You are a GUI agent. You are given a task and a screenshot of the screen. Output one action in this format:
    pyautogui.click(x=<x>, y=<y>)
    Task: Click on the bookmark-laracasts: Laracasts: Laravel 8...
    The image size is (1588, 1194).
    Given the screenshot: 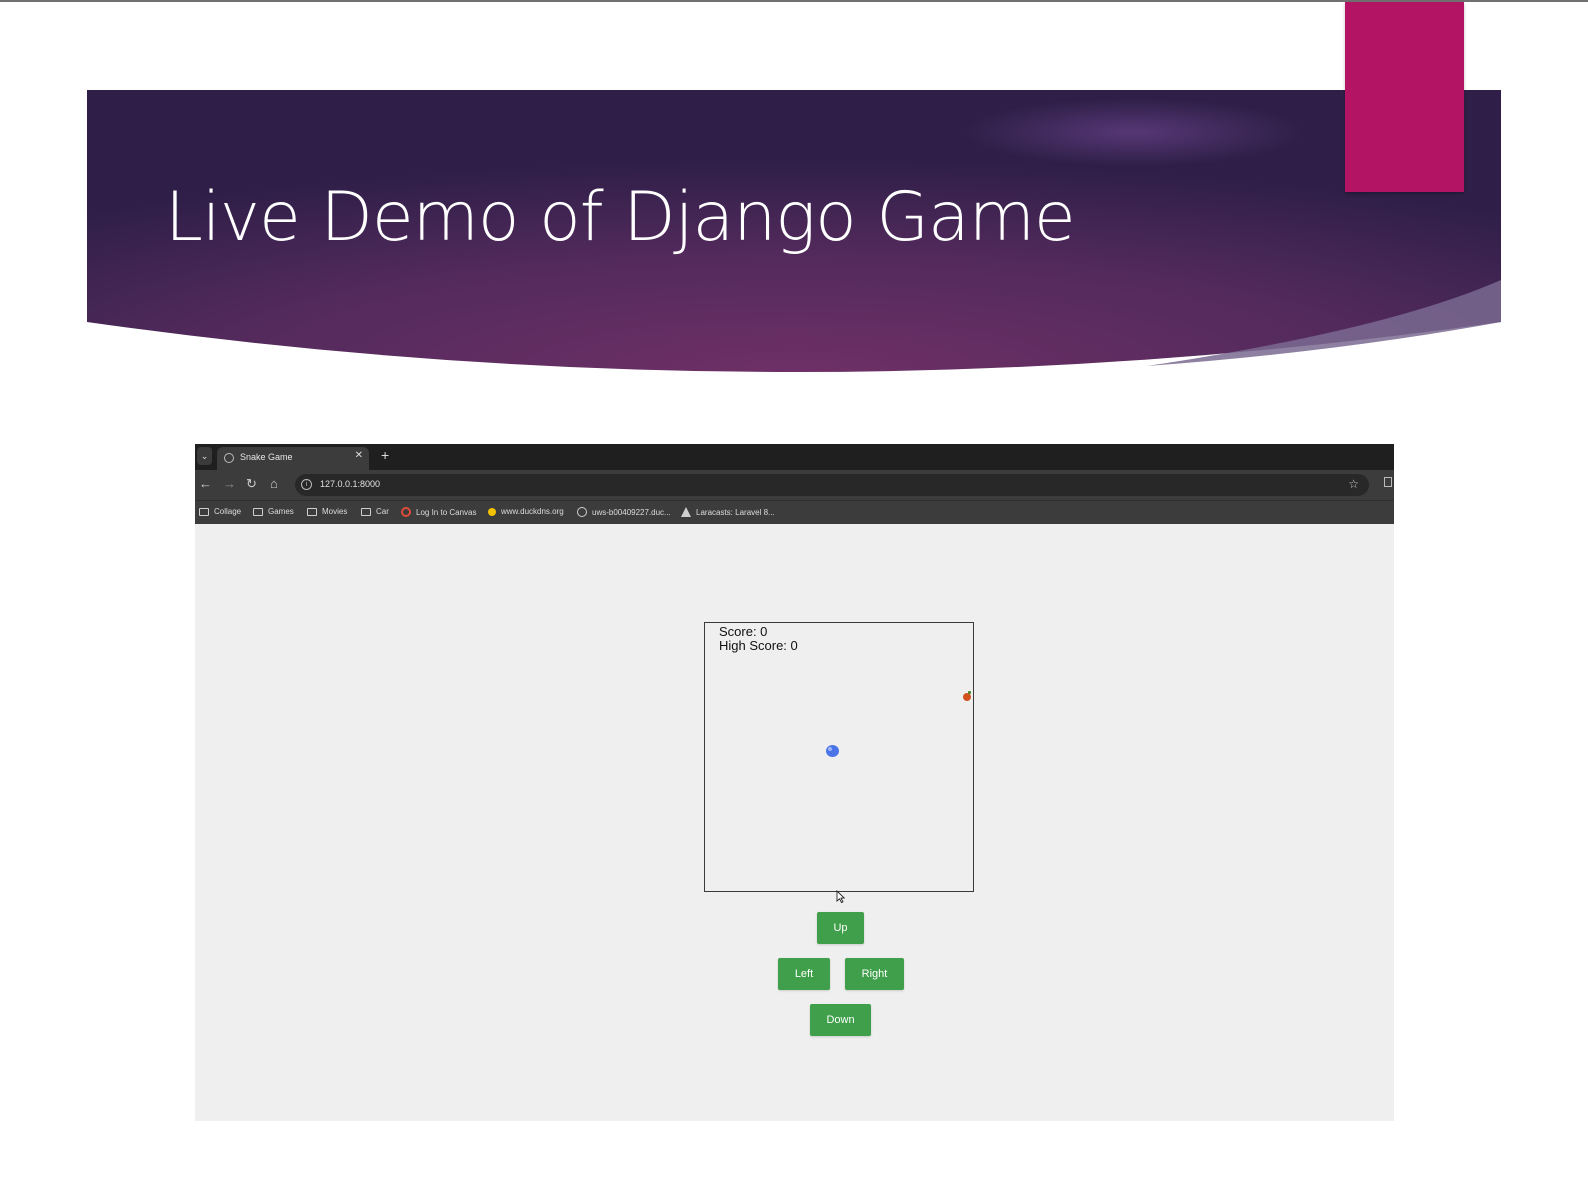 What is the action you would take?
    pyautogui.click(x=728, y=512)
    